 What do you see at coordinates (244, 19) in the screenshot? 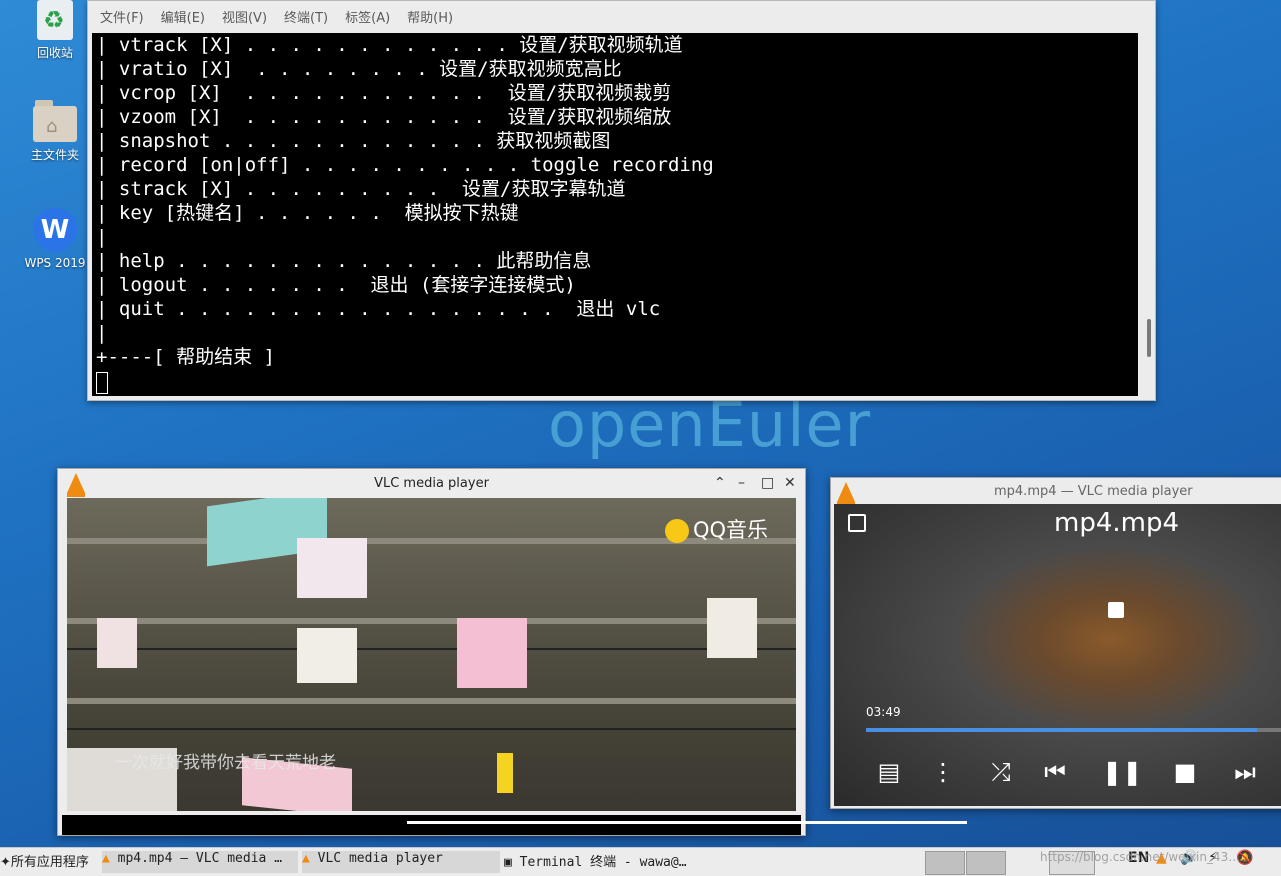
I see `menu-view: 视图(V)` at bounding box center [244, 19].